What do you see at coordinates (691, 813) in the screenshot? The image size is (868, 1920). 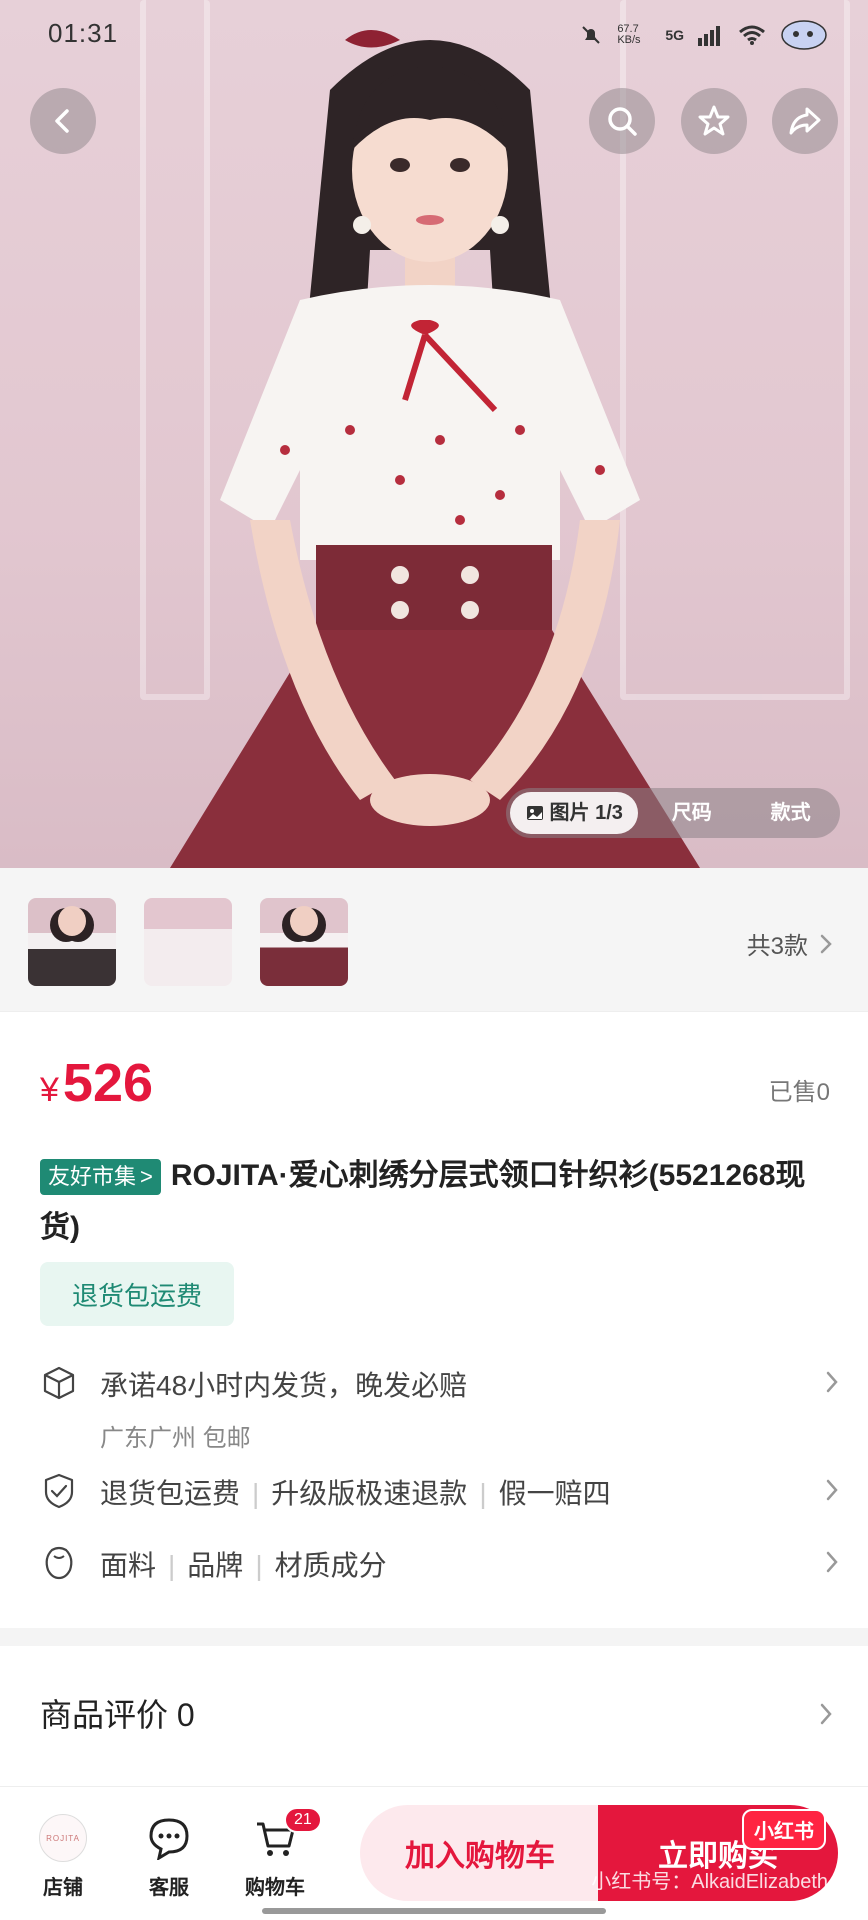 I see `tab-size: 尺码` at bounding box center [691, 813].